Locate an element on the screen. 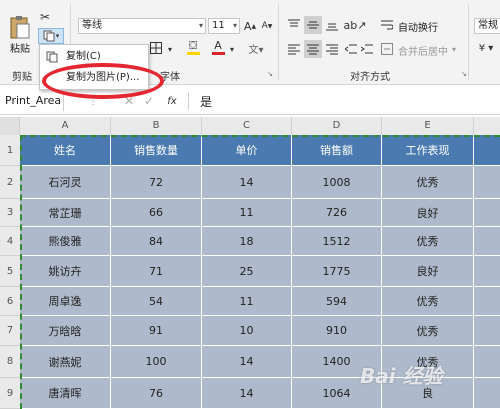  table-cell: 91 is located at coordinates (156, 331).